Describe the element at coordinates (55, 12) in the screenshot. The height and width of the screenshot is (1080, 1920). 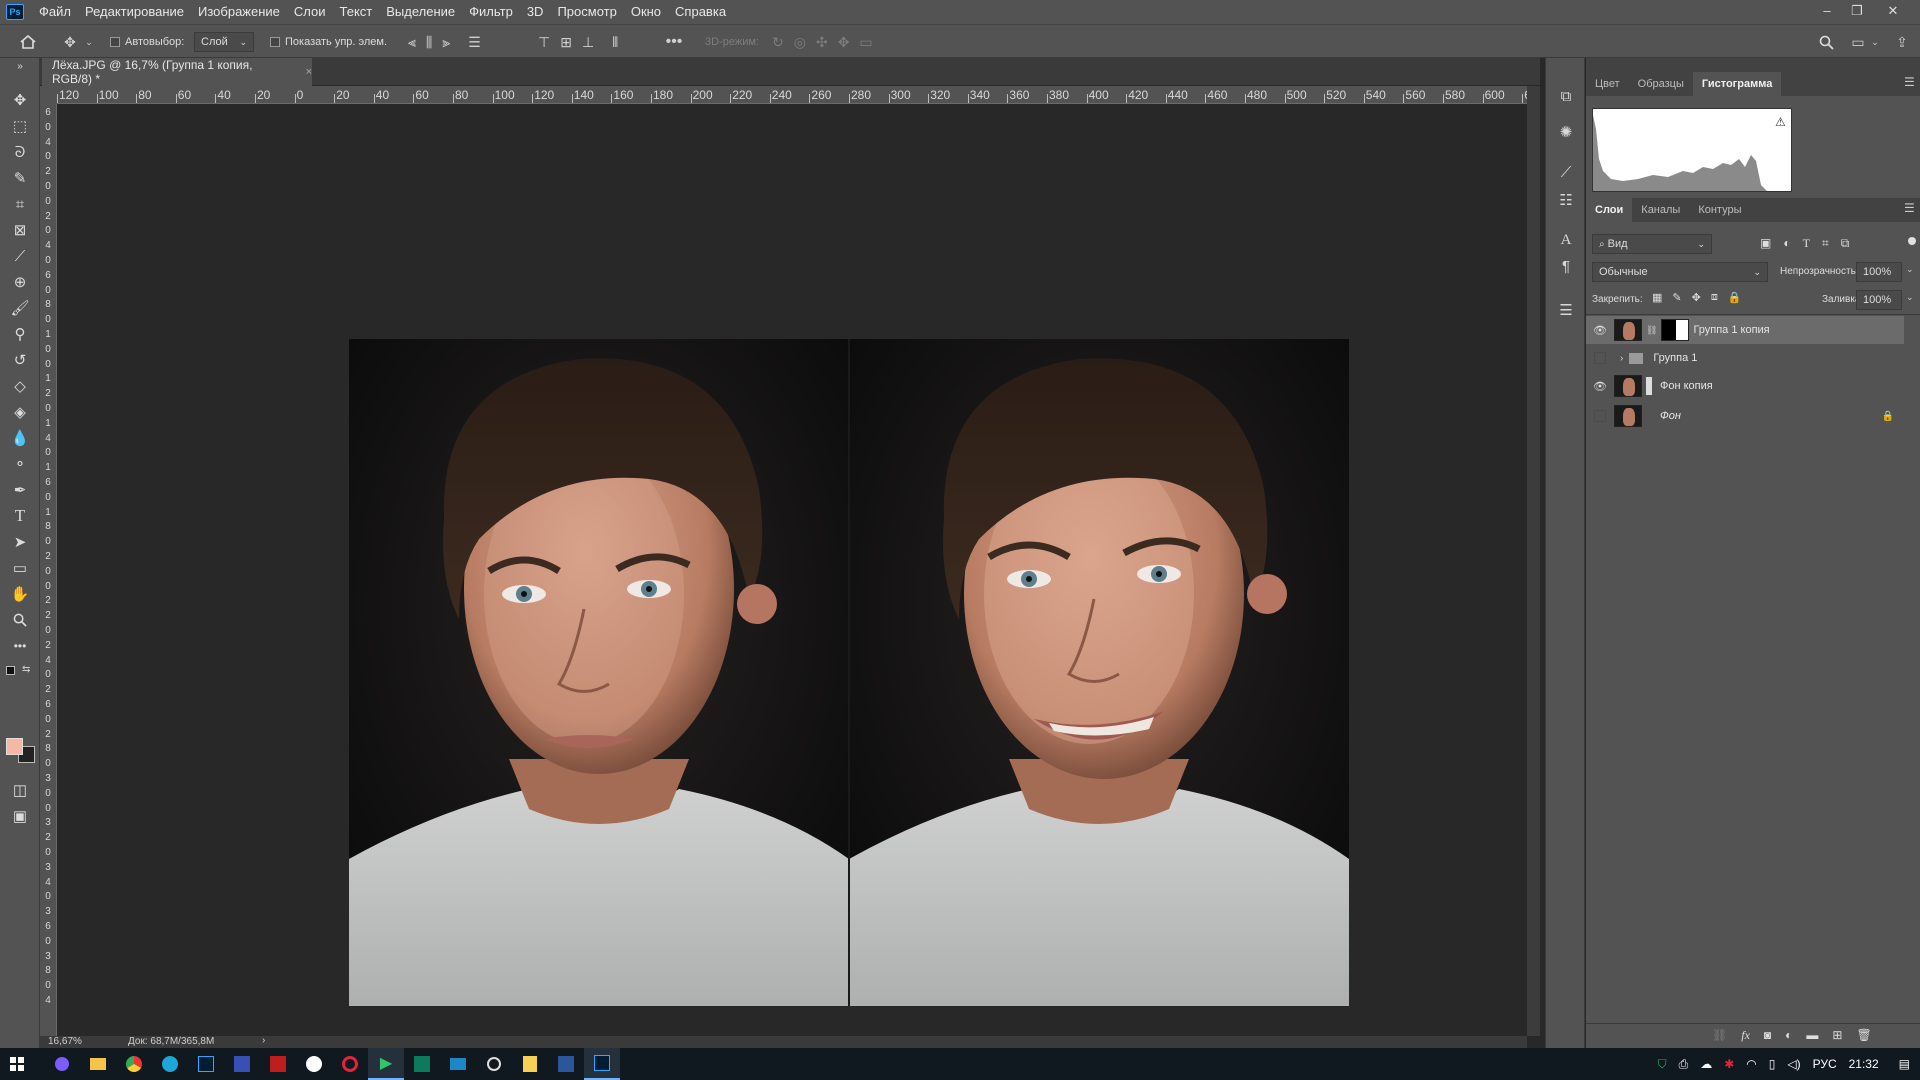
I see `menu-item: Файл` at that location.